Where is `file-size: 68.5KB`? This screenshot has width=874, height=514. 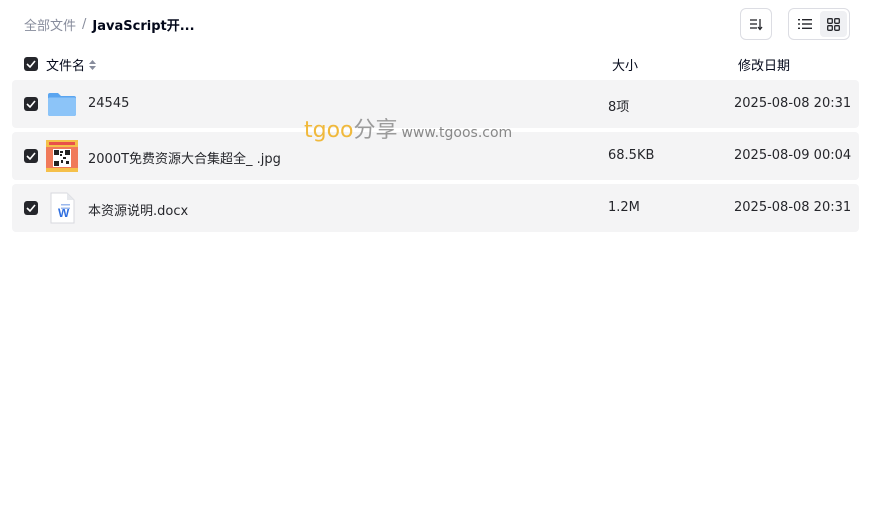 file-size: 68.5KB is located at coordinates (631, 155).